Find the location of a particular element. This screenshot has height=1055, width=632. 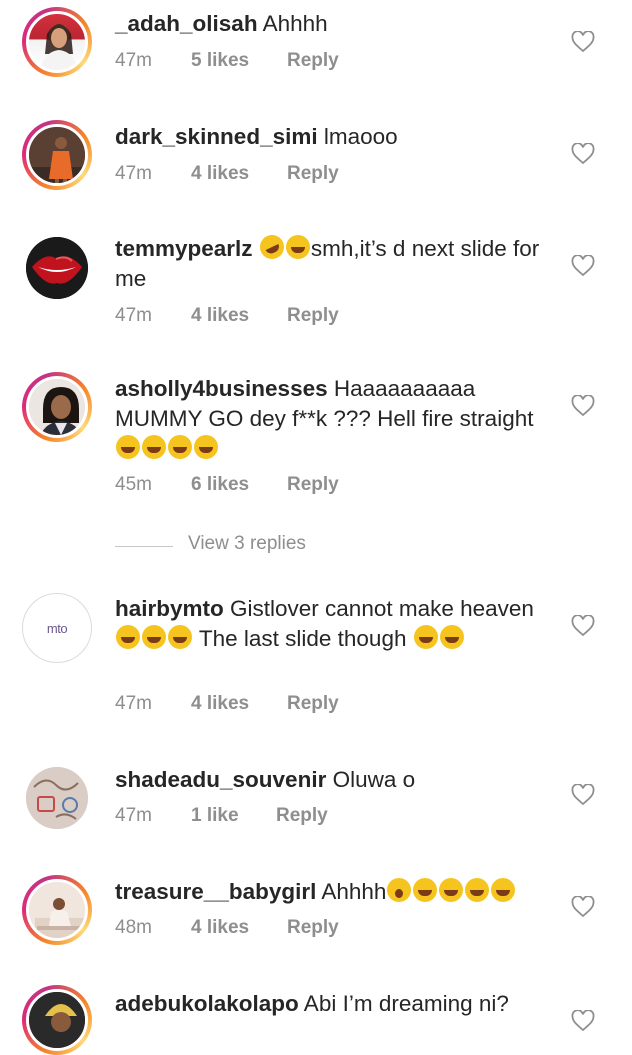

username: dark_skinned_simi is located at coordinates (216, 136).